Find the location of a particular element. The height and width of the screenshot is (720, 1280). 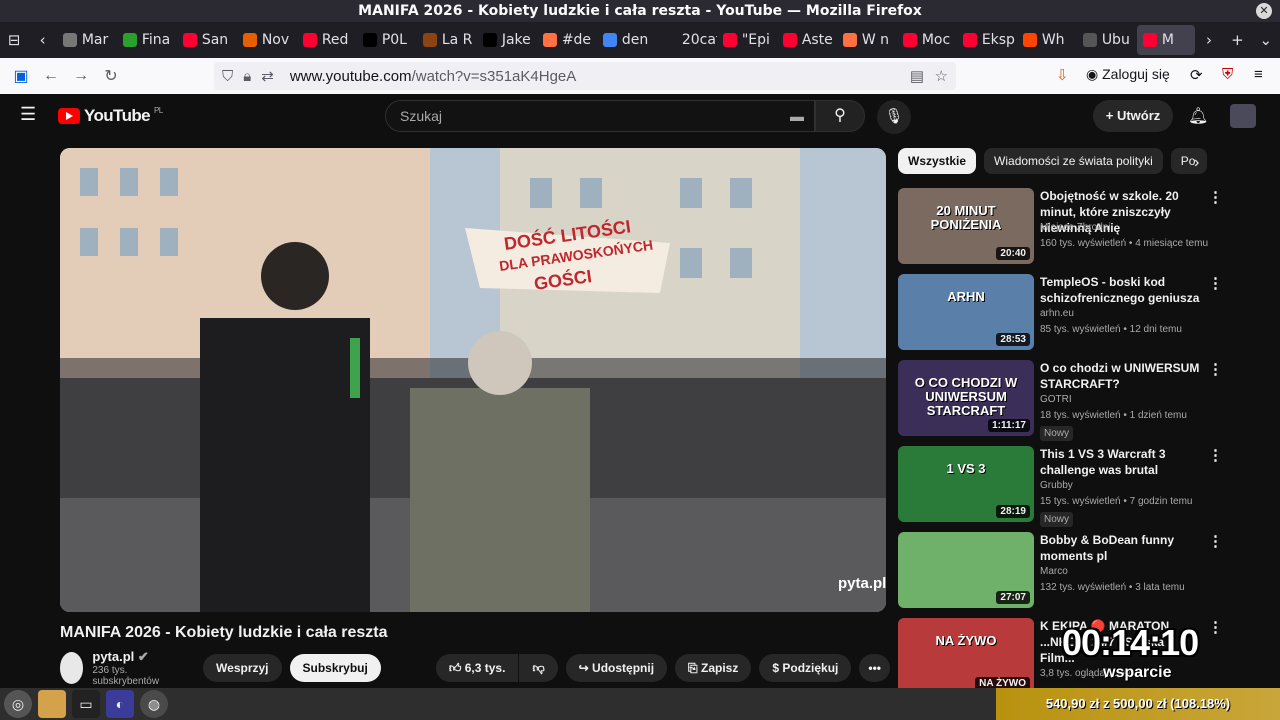

video-thumbnail: 1 VS 3 28:19 is located at coordinates (966, 484).